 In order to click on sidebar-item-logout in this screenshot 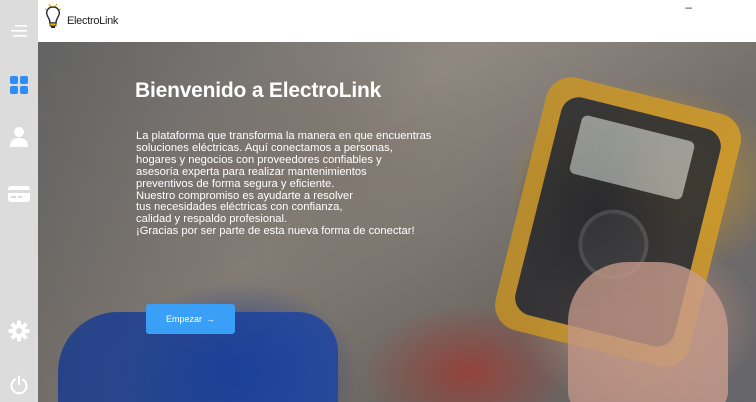, I will do `click(19, 385)`.